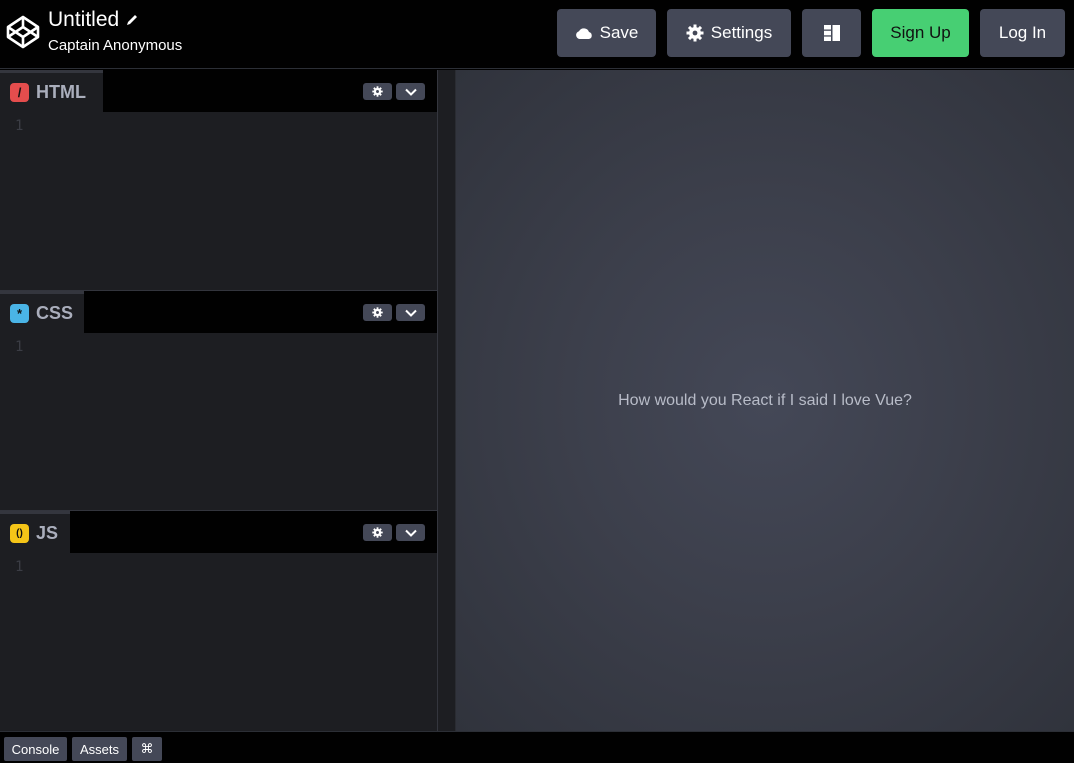 The image size is (1074, 763). What do you see at coordinates (394, 91) in the screenshot?
I see `html-pane-tools` at bounding box center [394, 91].